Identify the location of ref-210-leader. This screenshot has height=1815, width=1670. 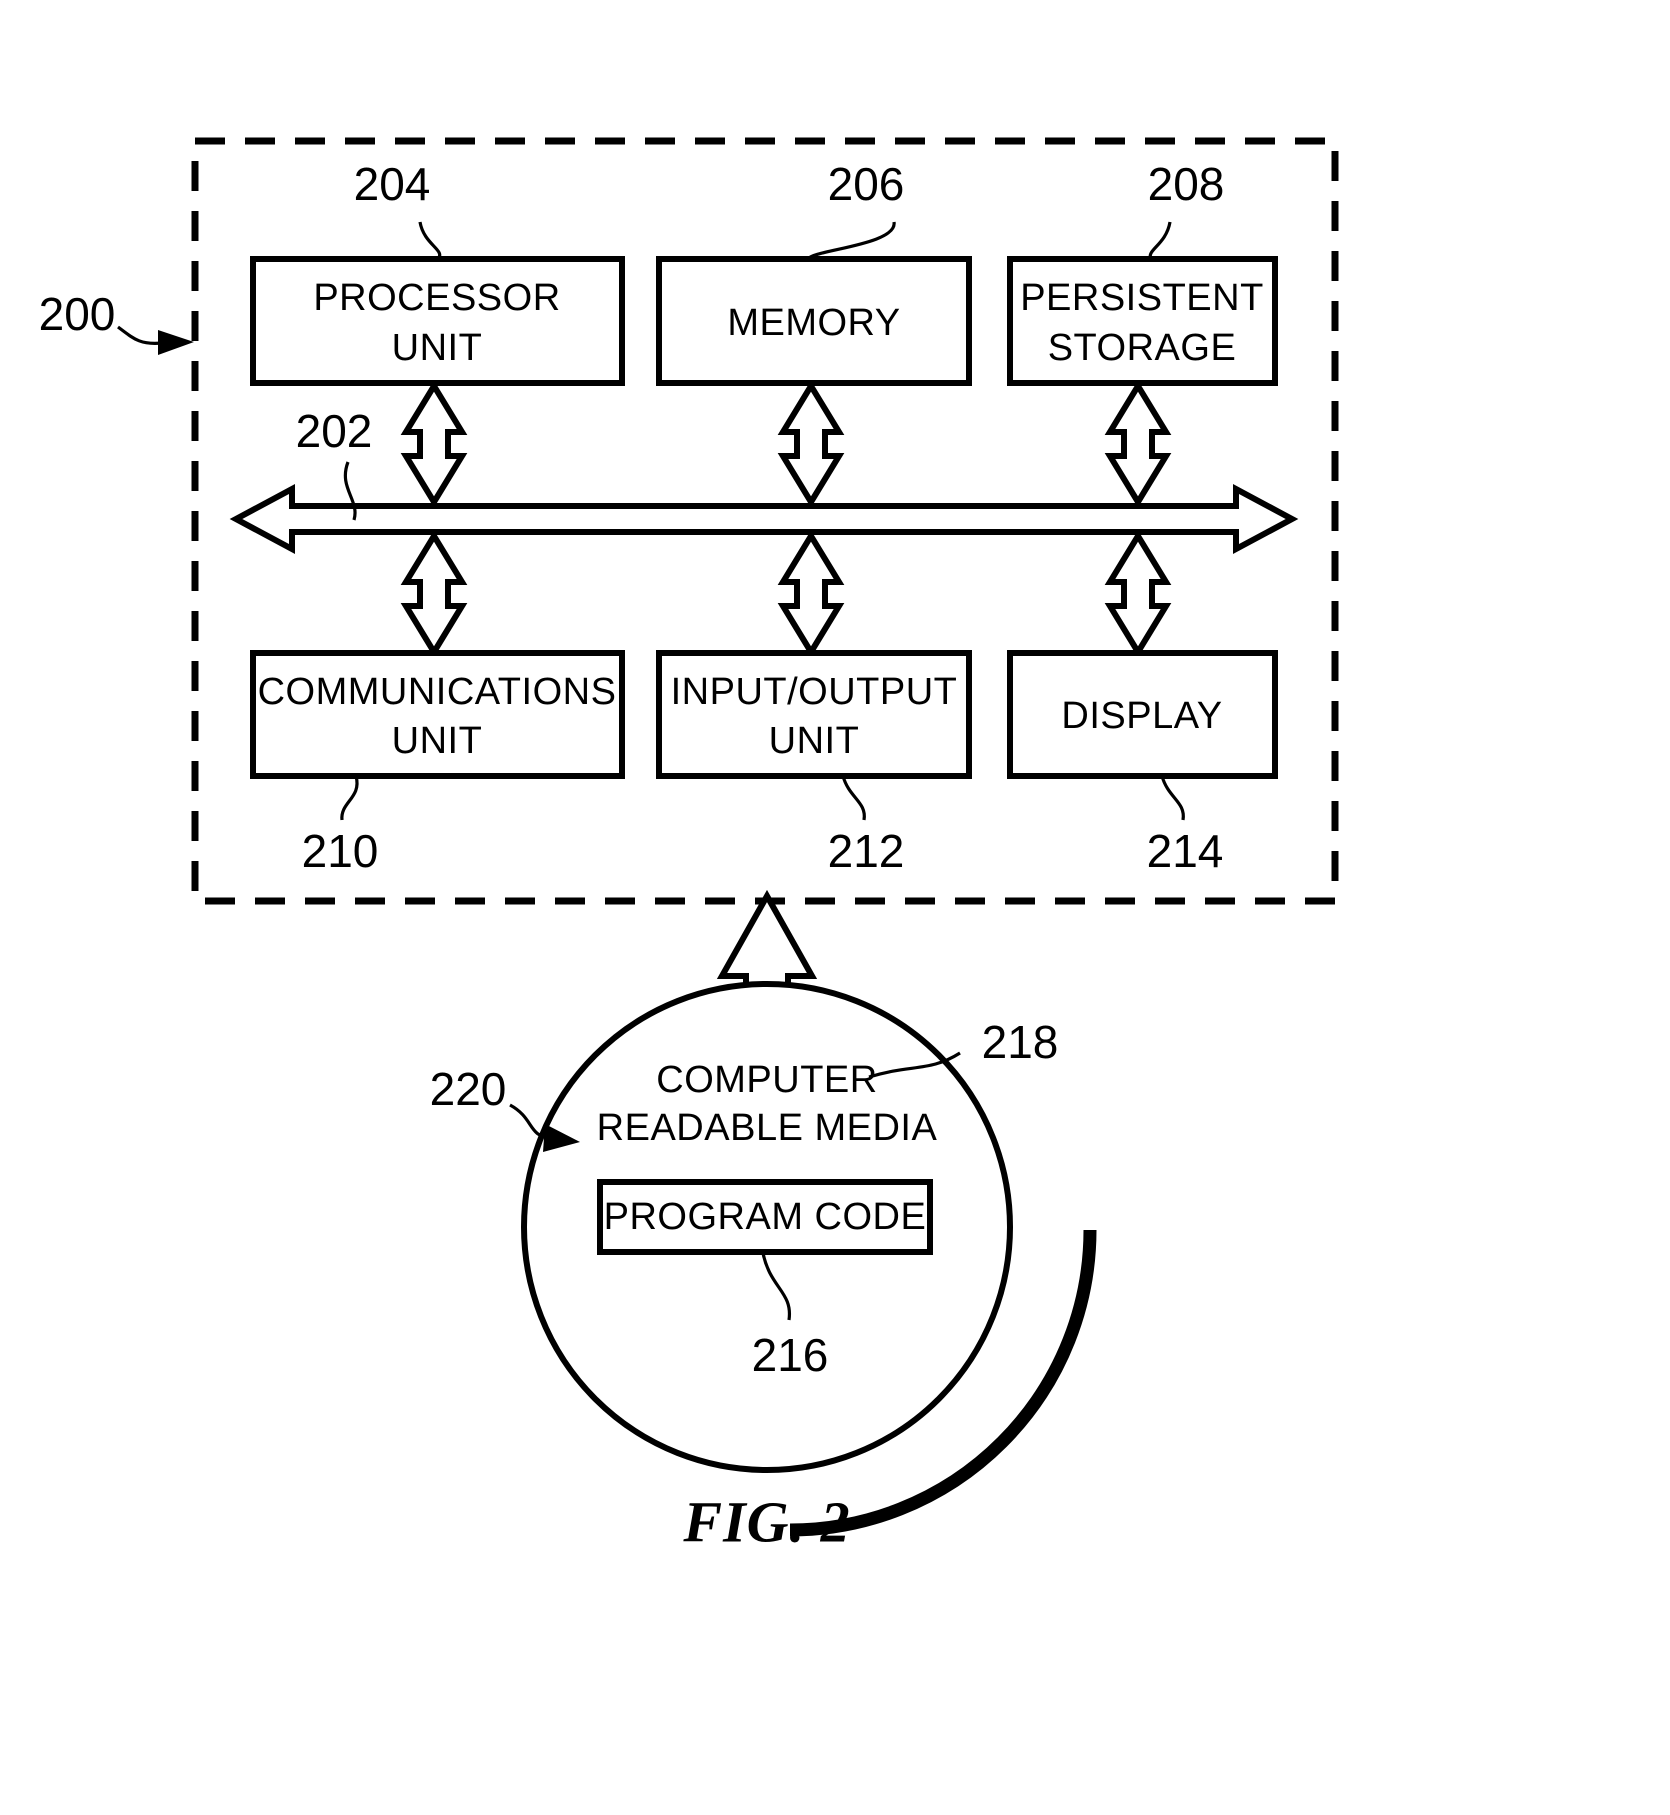
(349, 798).